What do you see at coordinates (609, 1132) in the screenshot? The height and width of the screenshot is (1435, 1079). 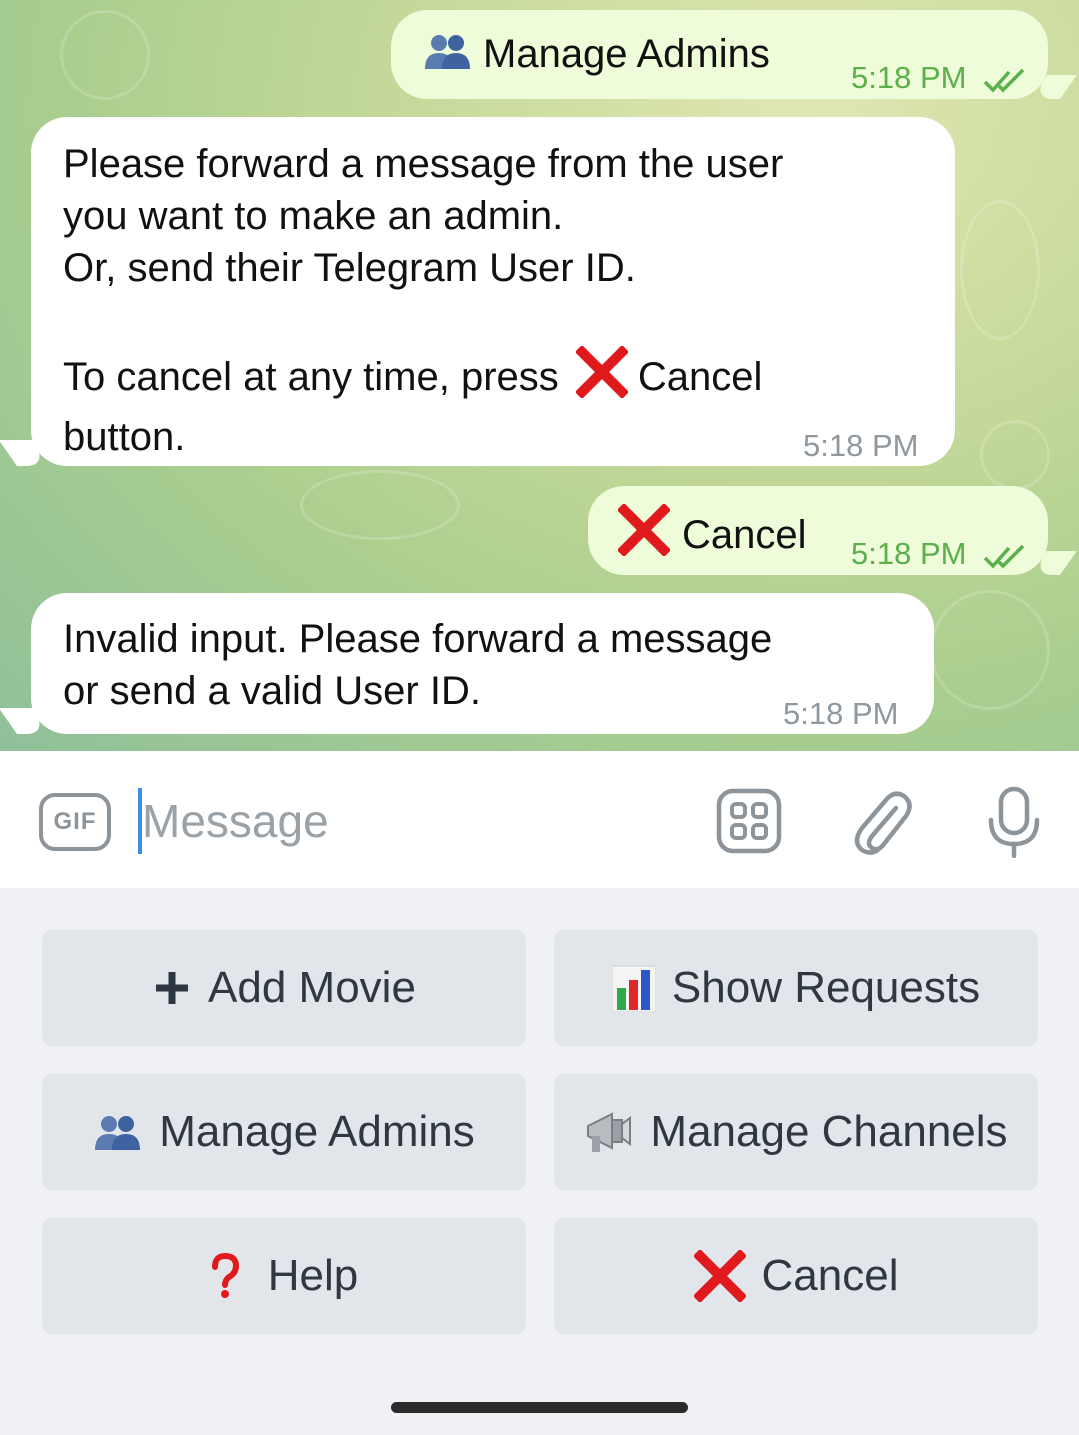 I see `megaphone-icon` at bounding box center [609, 1132].